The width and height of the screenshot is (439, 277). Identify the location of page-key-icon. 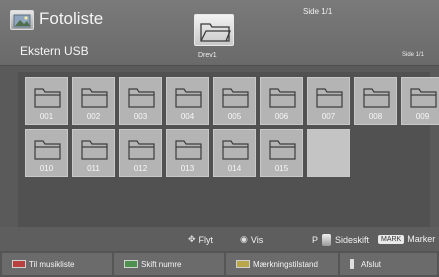
(327, 240).